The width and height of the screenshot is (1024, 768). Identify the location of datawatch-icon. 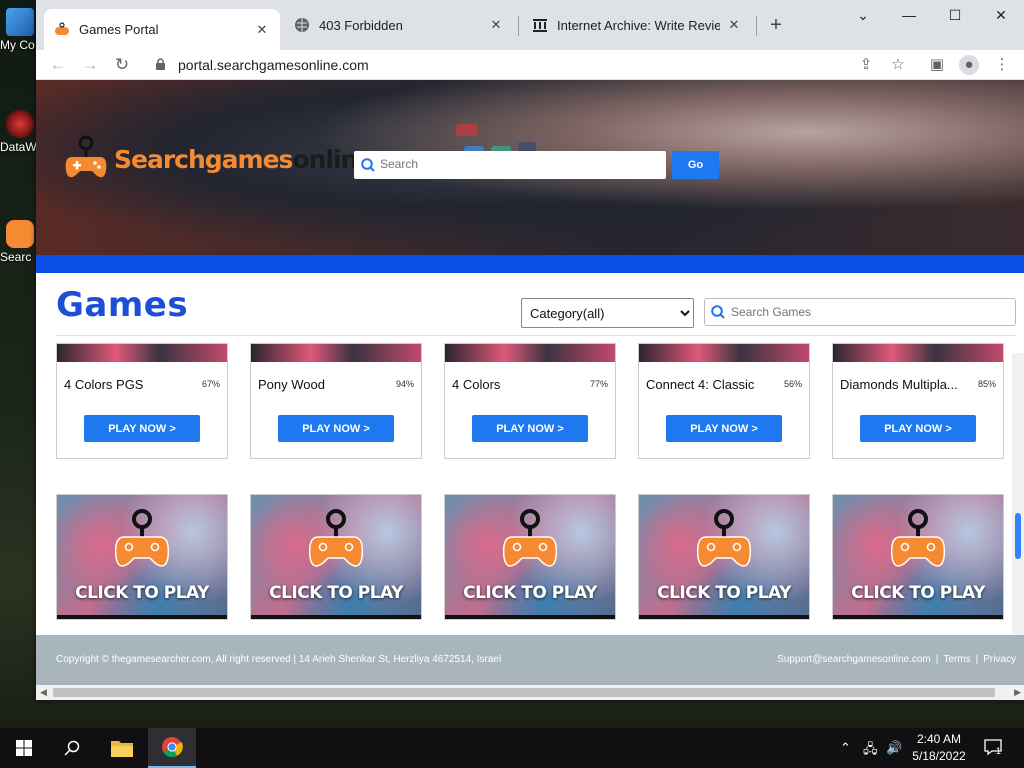
(20, 124).